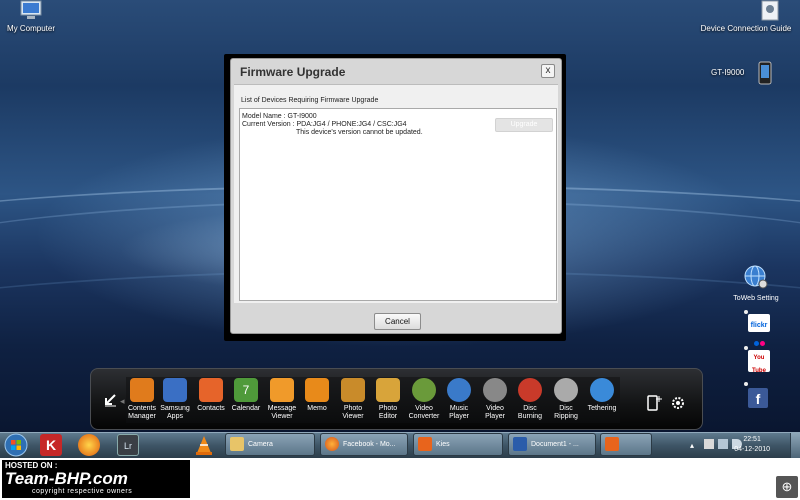 The width and height of the screenshot is (800, 500). Describe the element at coordinates (282, 399) in the screenshot. I see `dock-message-viewer: Message Viewer` at that location.